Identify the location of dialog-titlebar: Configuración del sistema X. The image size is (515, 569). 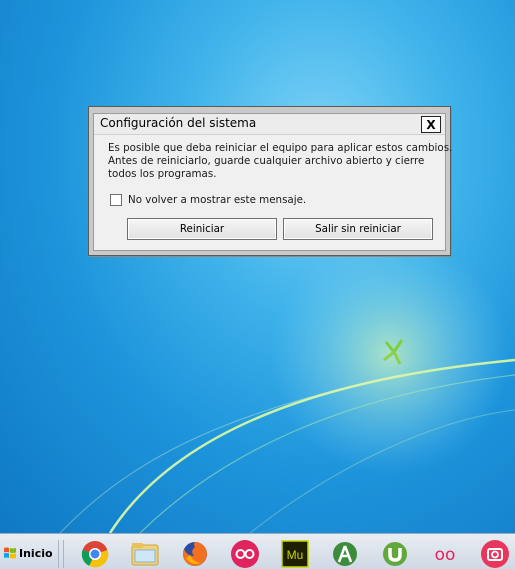
(269, 124).